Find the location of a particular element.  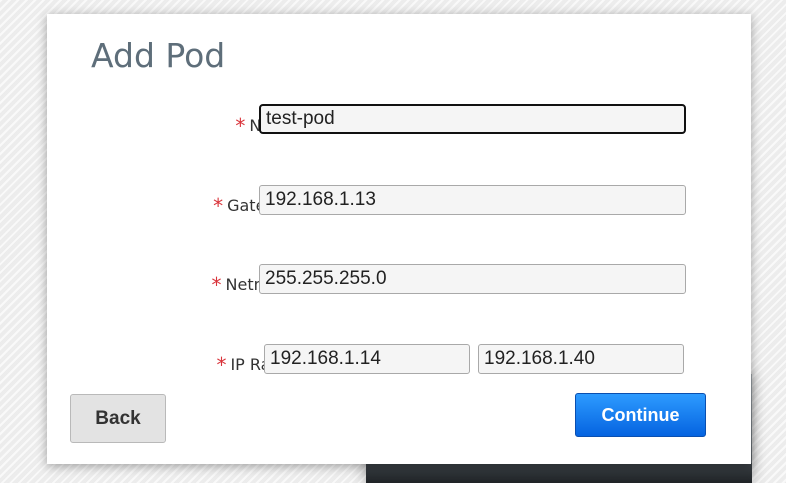

name-input is located at coordinates (472, 119).